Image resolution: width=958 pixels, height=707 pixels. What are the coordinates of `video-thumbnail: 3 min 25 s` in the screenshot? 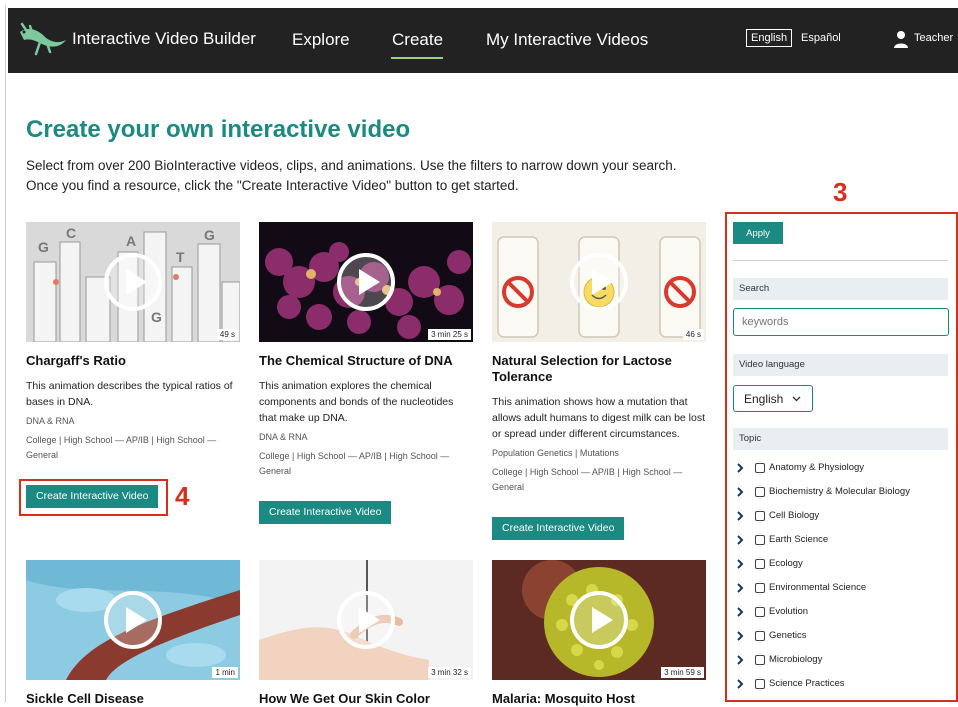 It's located at (366, 282).